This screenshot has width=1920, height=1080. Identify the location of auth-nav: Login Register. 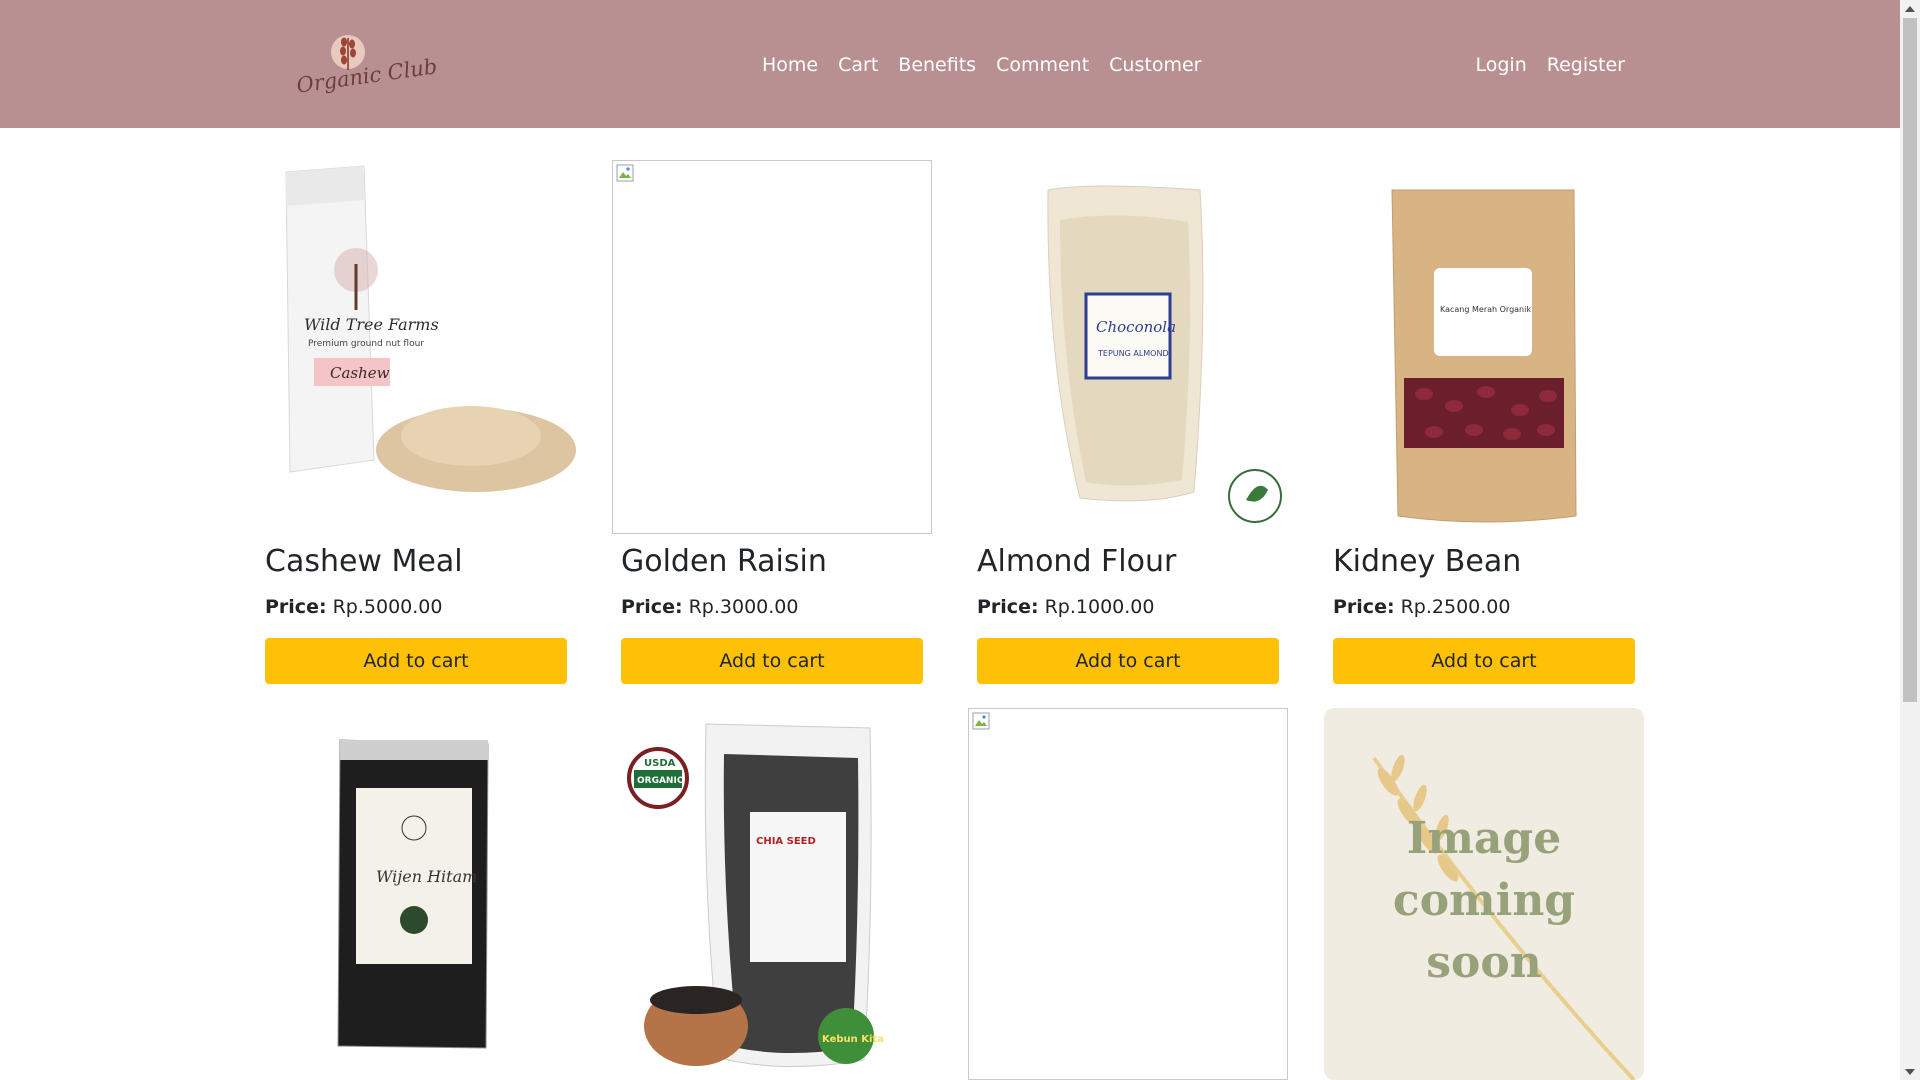
(1551, 65).